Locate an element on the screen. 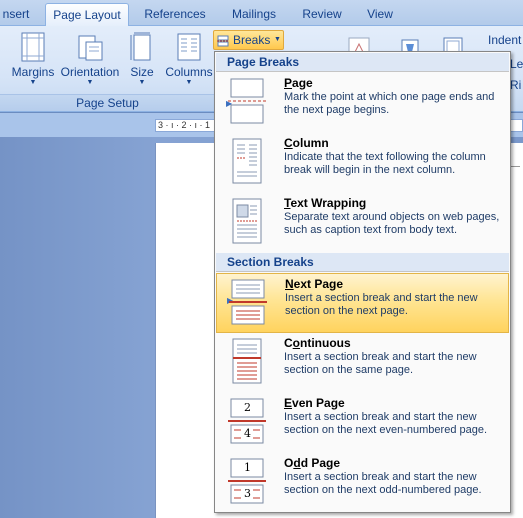 The image size is (523, 518). tab-page-layout: Page Layout is located at coordinates (87, 15).